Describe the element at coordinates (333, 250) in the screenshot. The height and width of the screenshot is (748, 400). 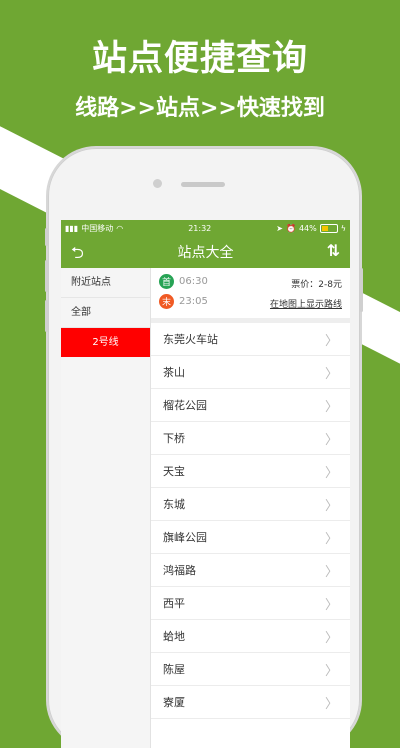
I see `swap-direction-icon: ⇅` at that location.